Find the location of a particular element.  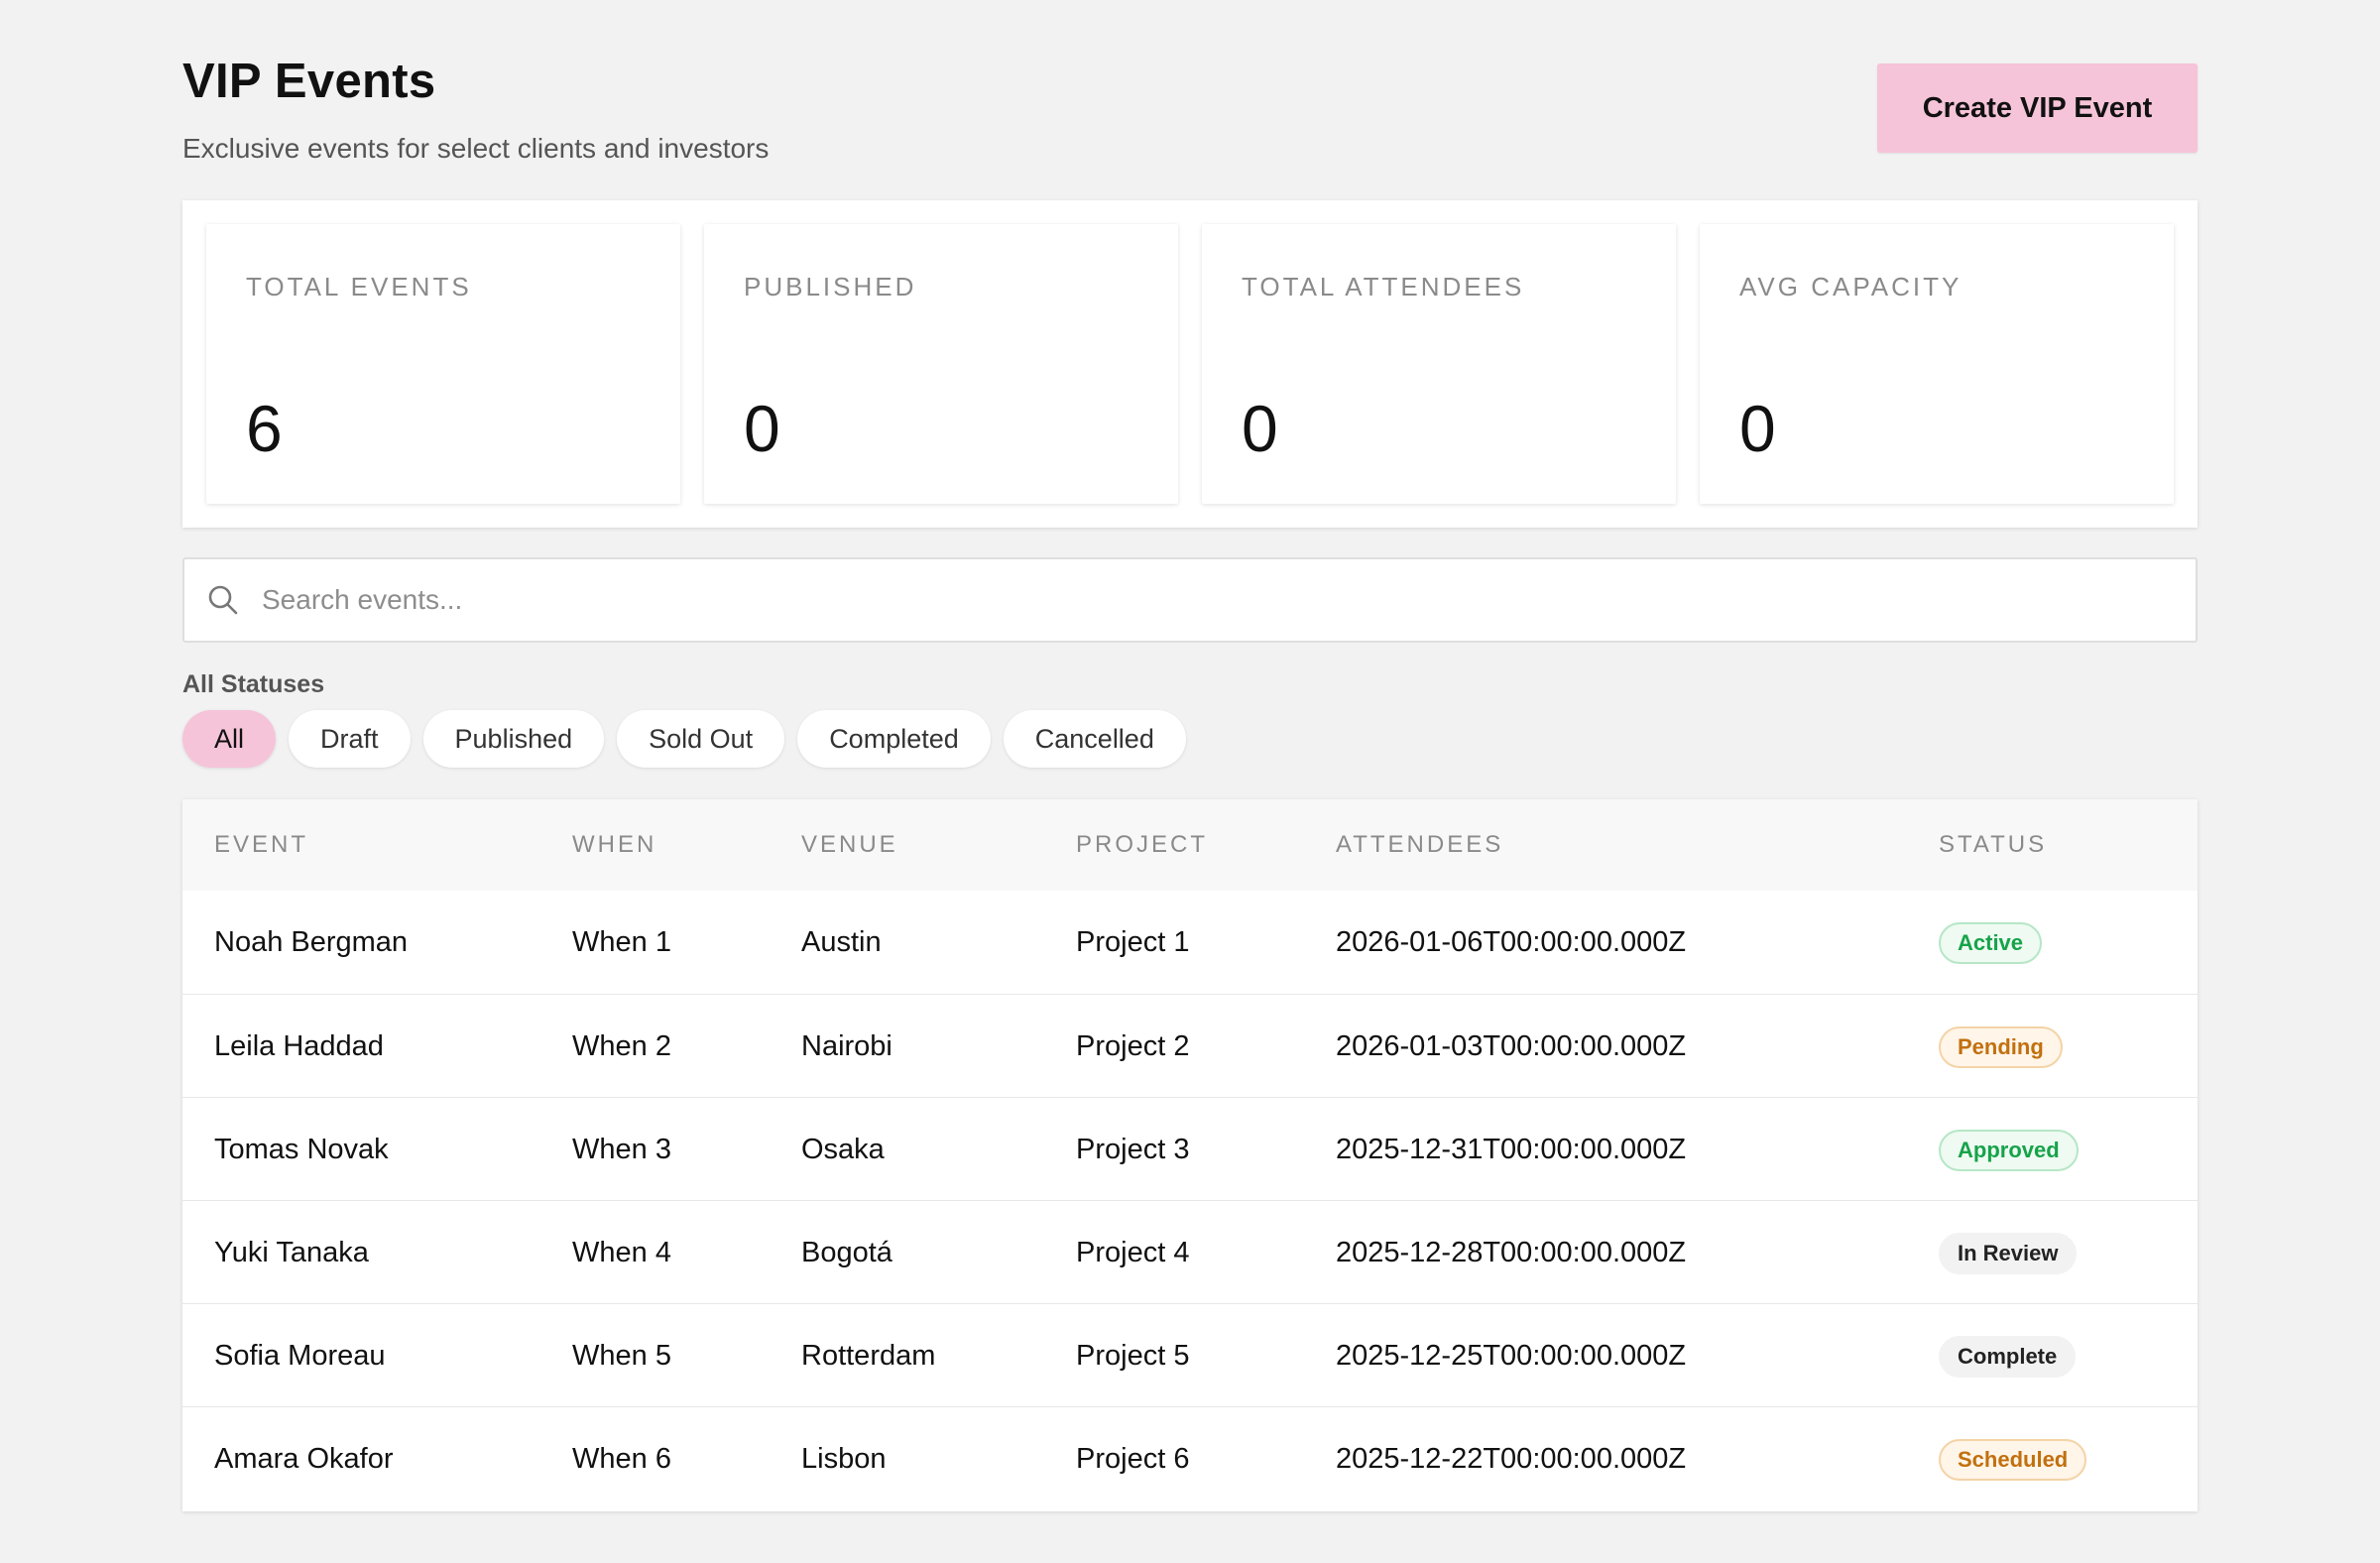

filter-chip-completed: Completed is located at coordinates (894, 739).